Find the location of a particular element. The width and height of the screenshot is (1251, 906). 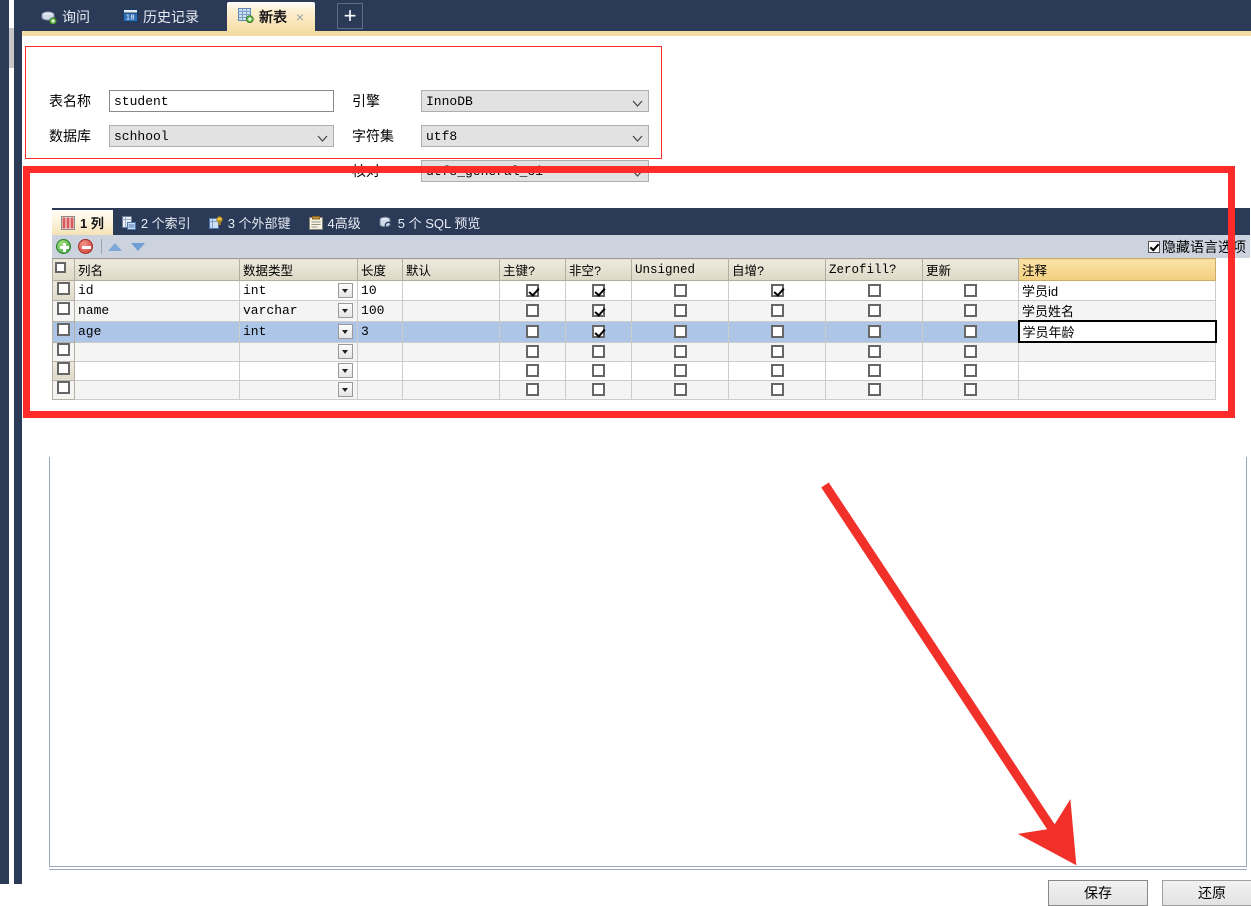

table-row: name varchar 100 学员姓名 is located at coordinates (634, 311).